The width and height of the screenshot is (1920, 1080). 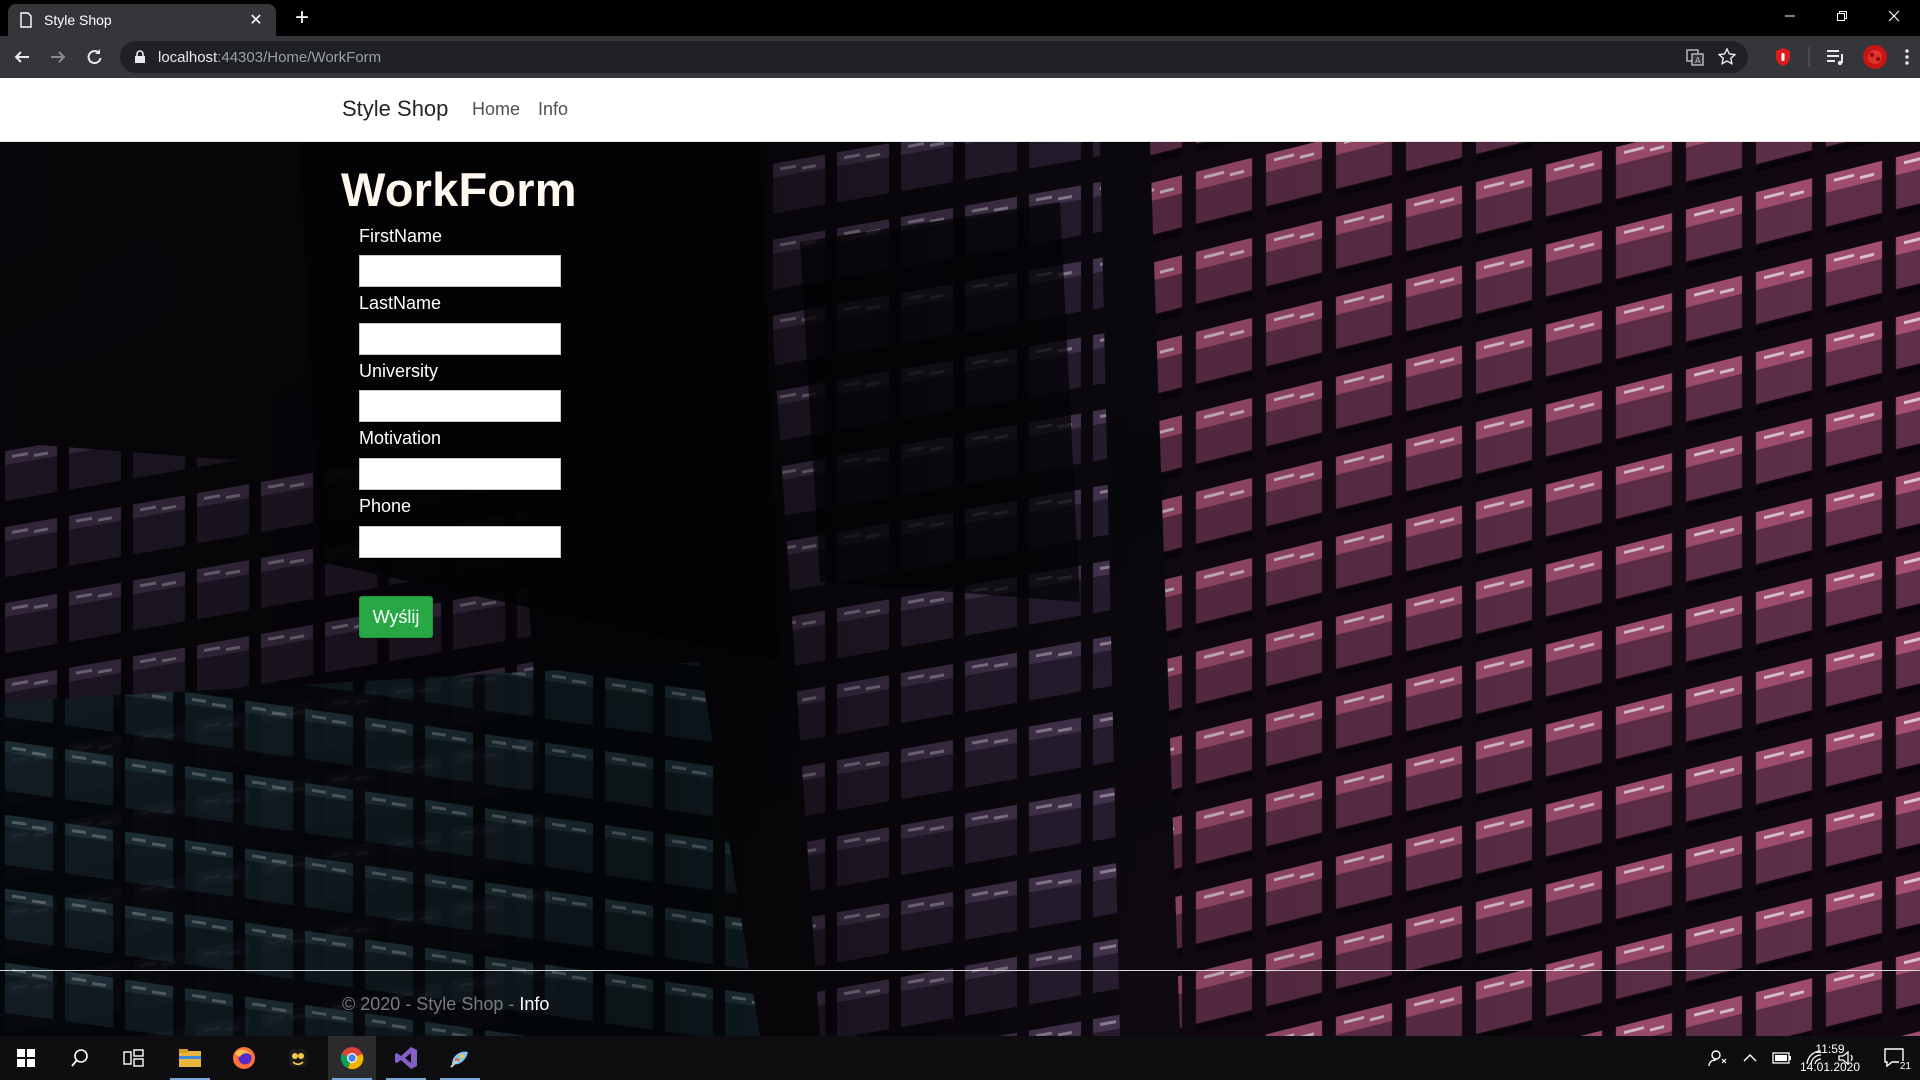 I want to click on show-hidden-icons-chevron-icon, so click(x=1750, y=1058).